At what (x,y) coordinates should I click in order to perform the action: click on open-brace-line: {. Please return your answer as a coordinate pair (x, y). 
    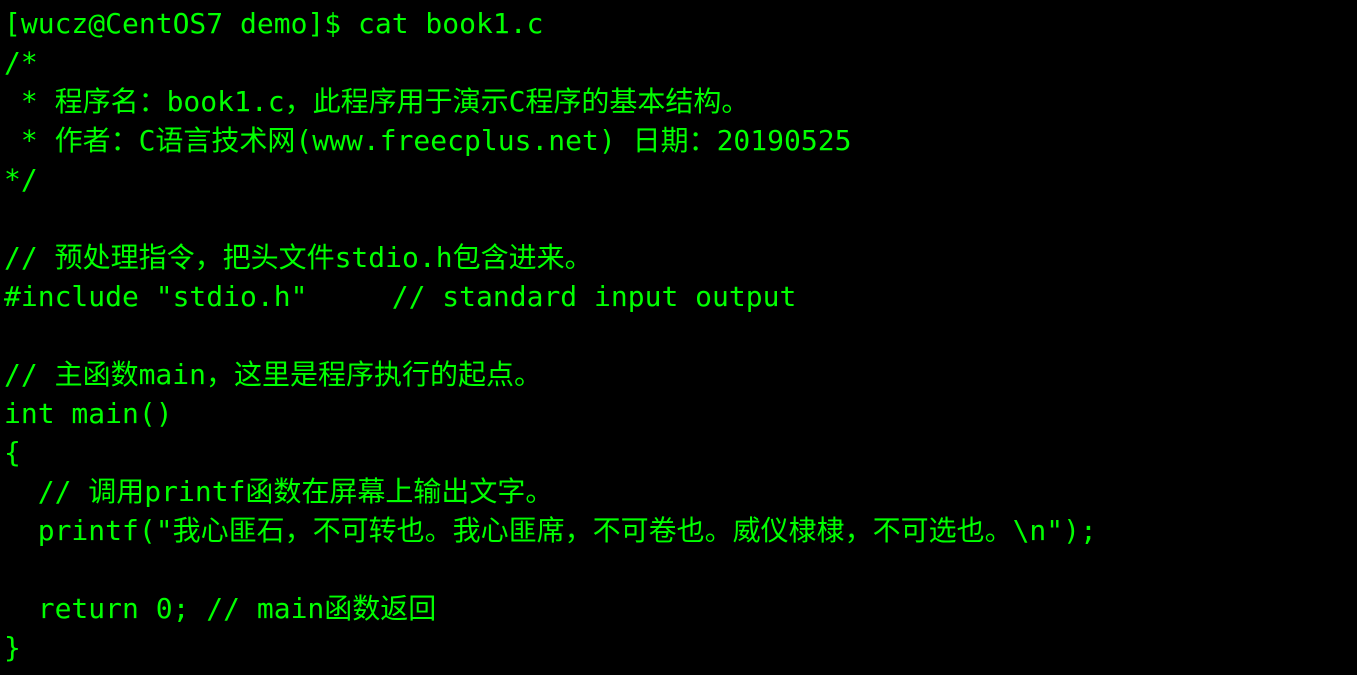
    Looking at the image, I should click on (12, 452).